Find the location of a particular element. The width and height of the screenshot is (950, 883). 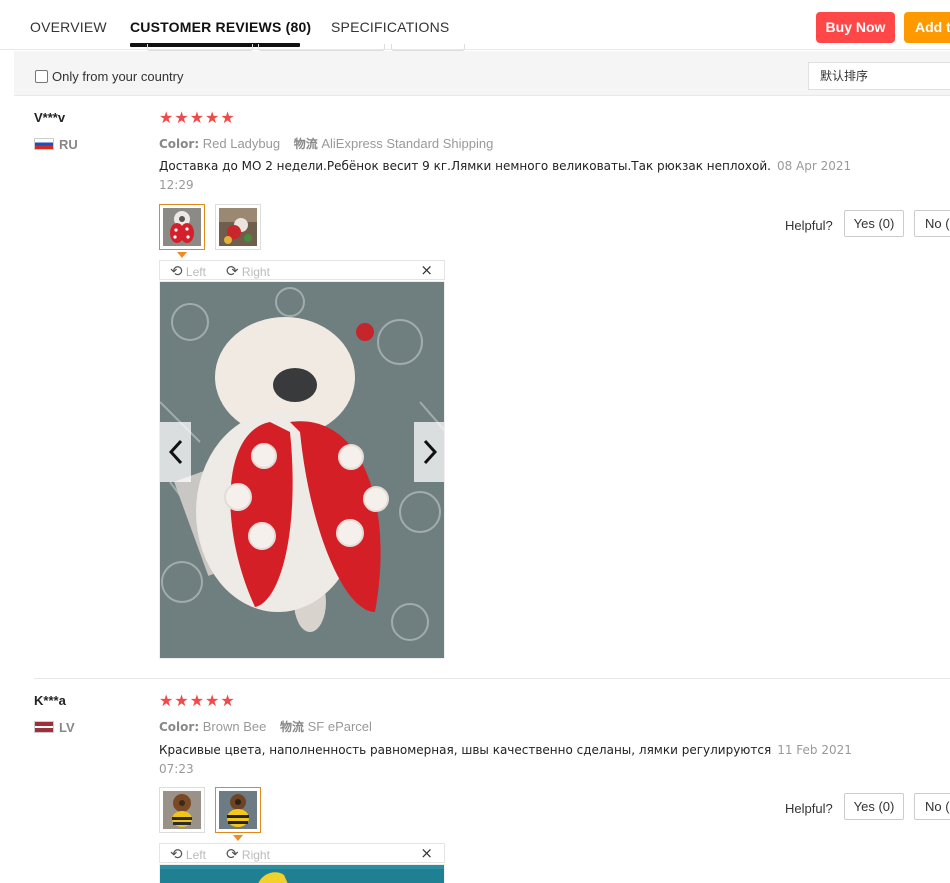

review-sku-info: Color: Brown Bee 物流 SF eParcel is located at coordinates (265, 726).